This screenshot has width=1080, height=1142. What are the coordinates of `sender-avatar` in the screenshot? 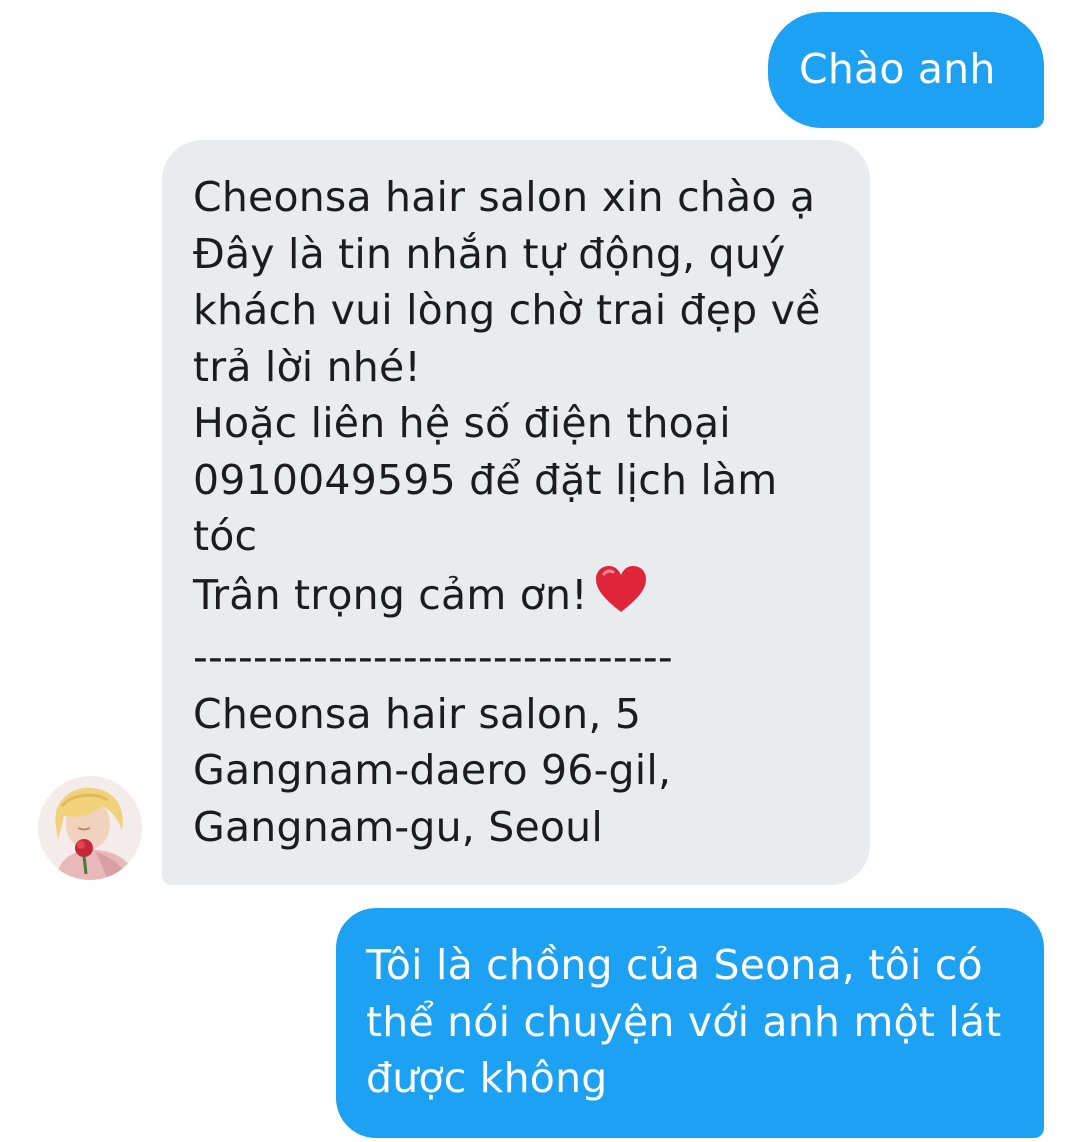 It's located at (90, 828).